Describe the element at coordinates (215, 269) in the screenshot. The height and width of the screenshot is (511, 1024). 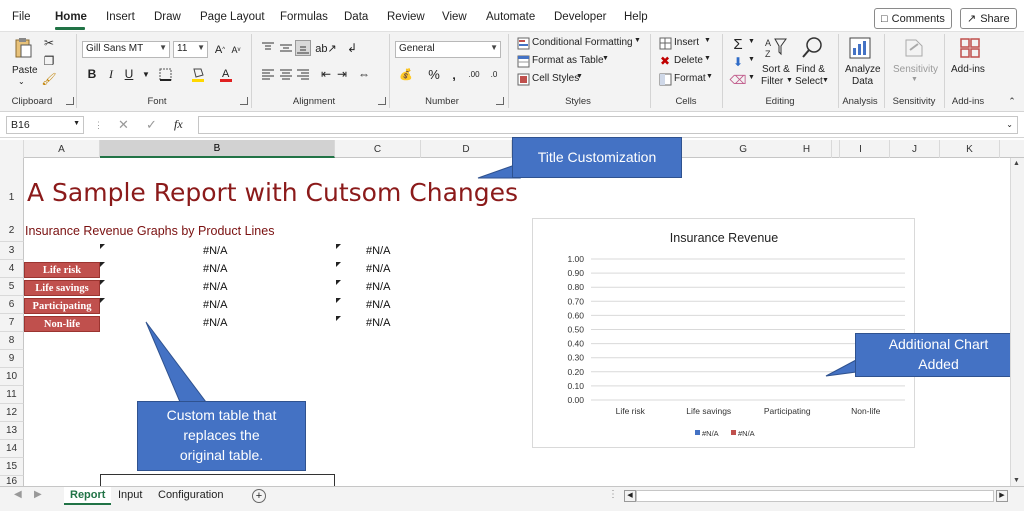
I see `value-cell-b4: #N/A` at that location.